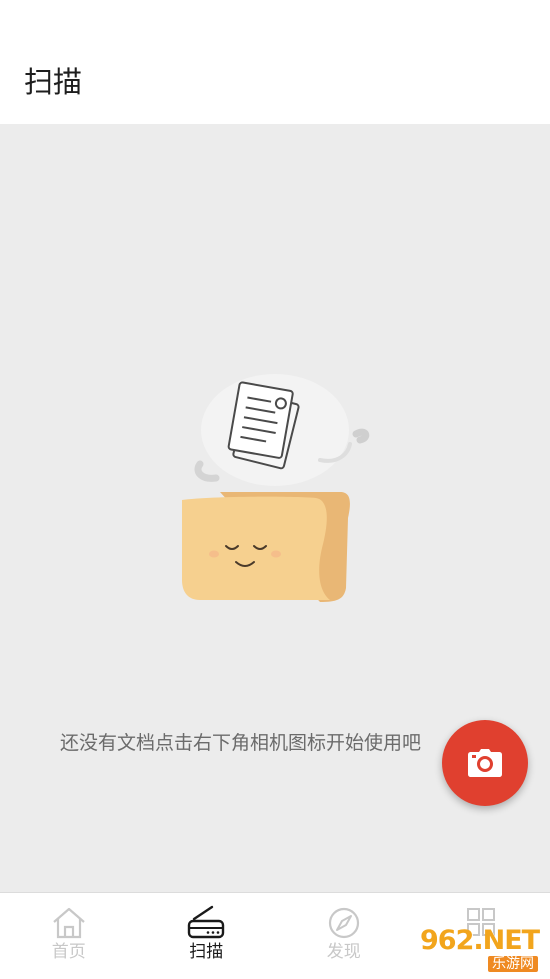 The height and width of the screenshot is (979, 550). I want to click on nav-label-scan: 扫描, so click(206, 952).